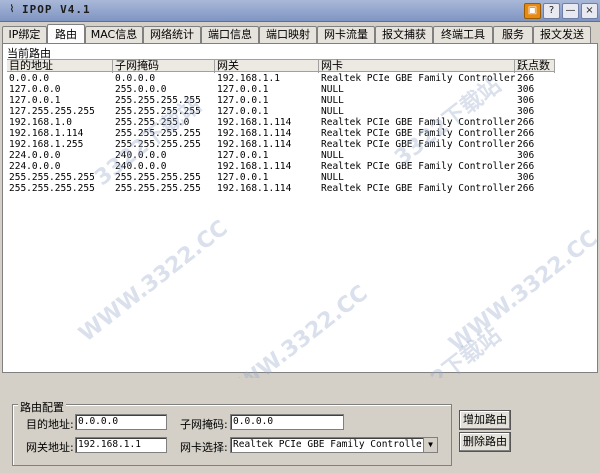  I want to click on column-header-netmask: 子网掩码, so click(164, 66).